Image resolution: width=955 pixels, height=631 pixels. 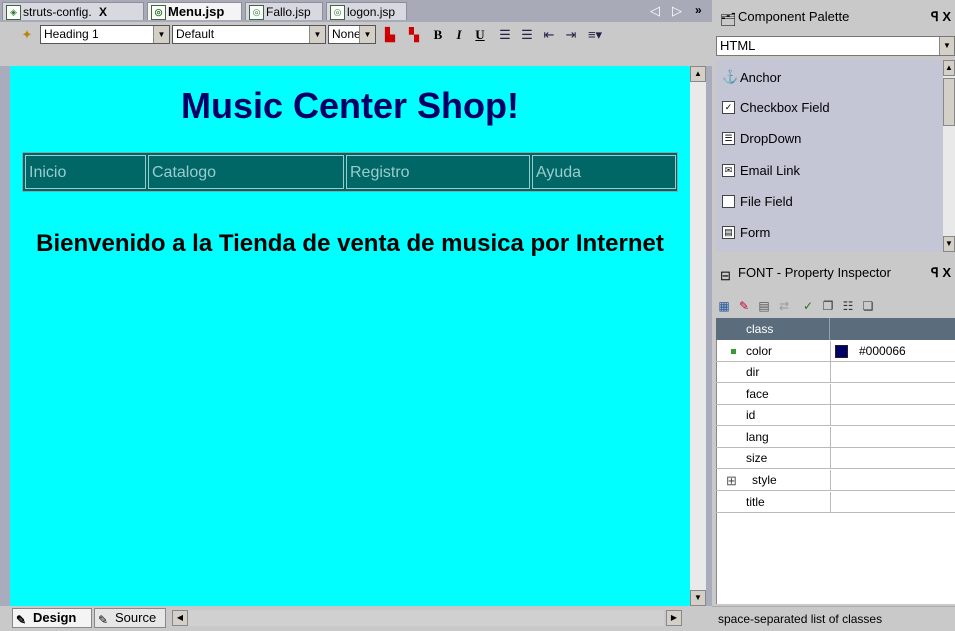 I want to click on outdent-icon: ⇤, so click(x=549, y=35).